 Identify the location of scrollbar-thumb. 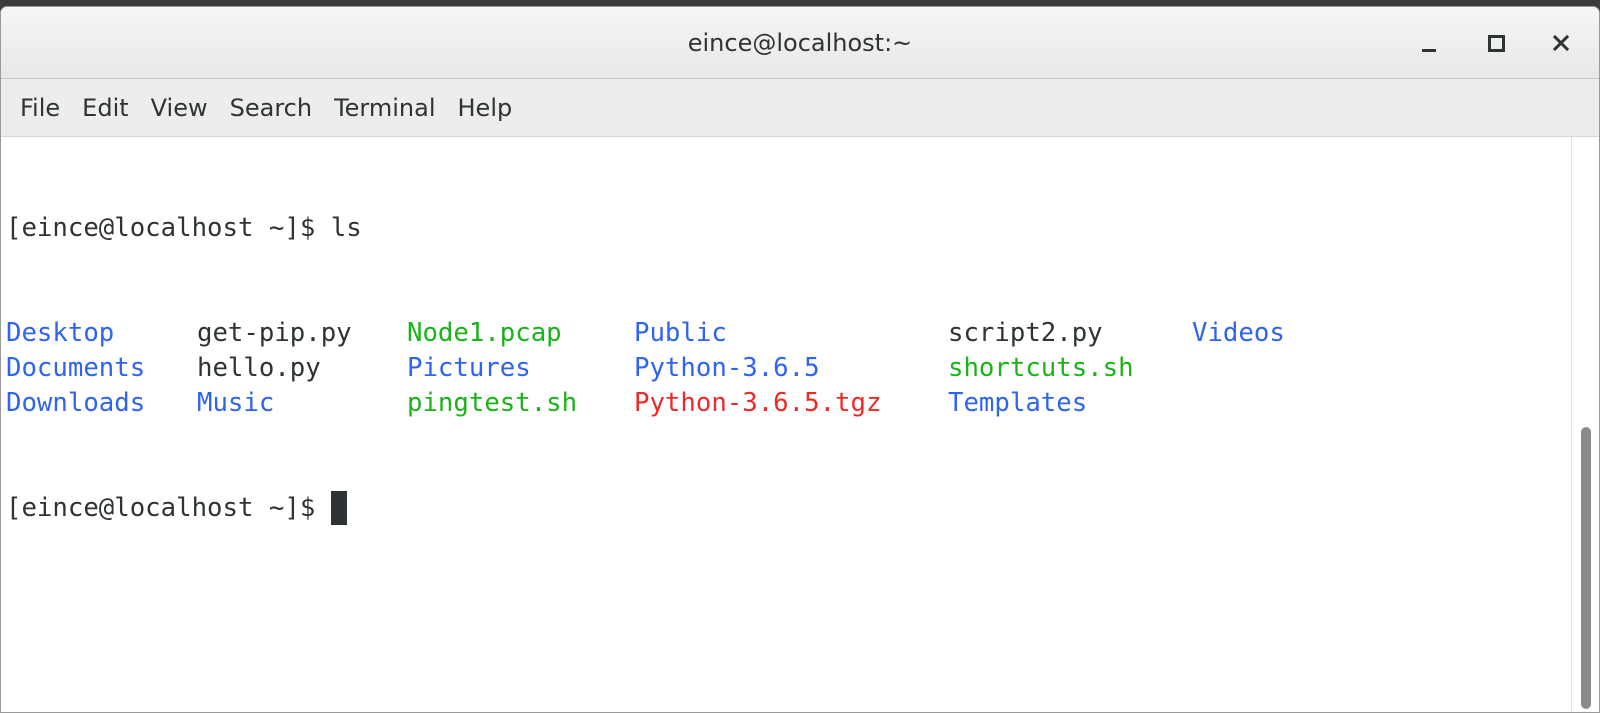
(1586, 568).